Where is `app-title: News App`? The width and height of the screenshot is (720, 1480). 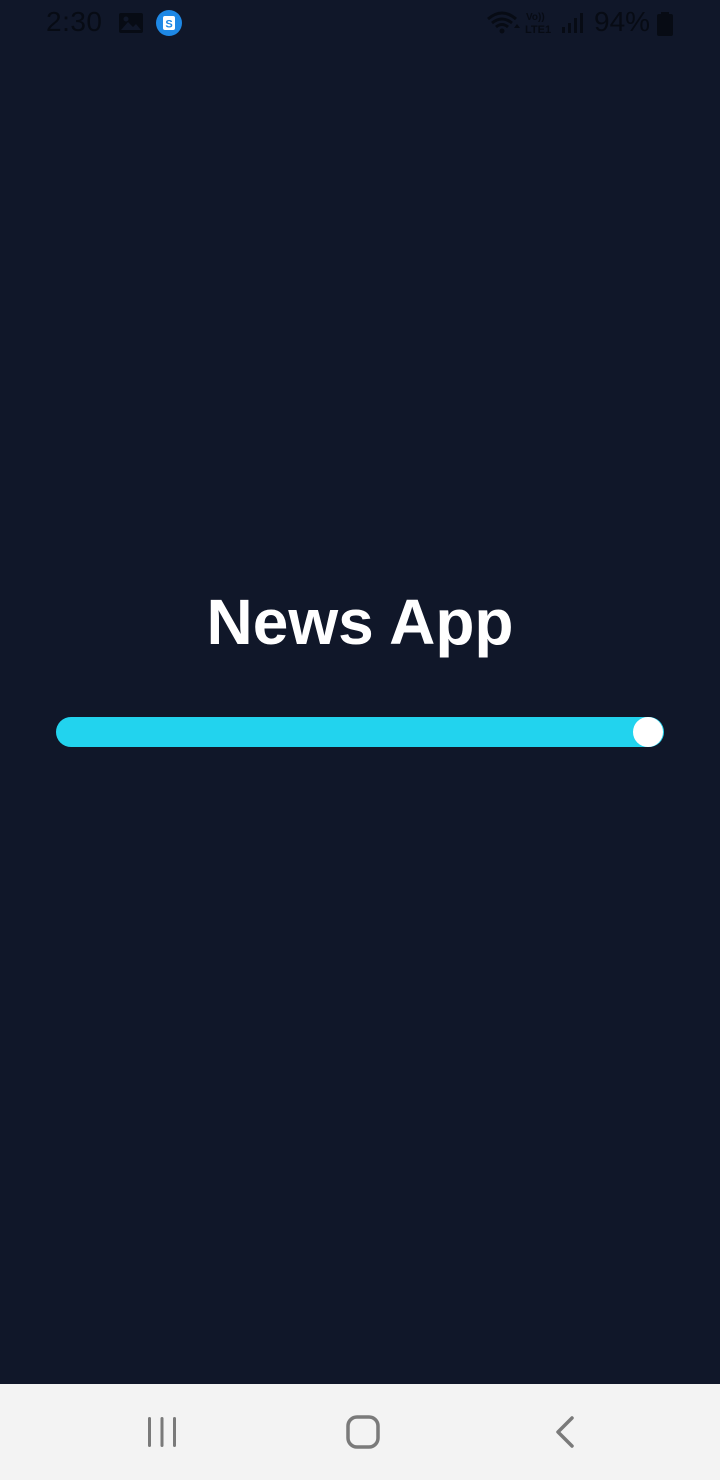
app-title: News App is located at coordinates (360, 622).